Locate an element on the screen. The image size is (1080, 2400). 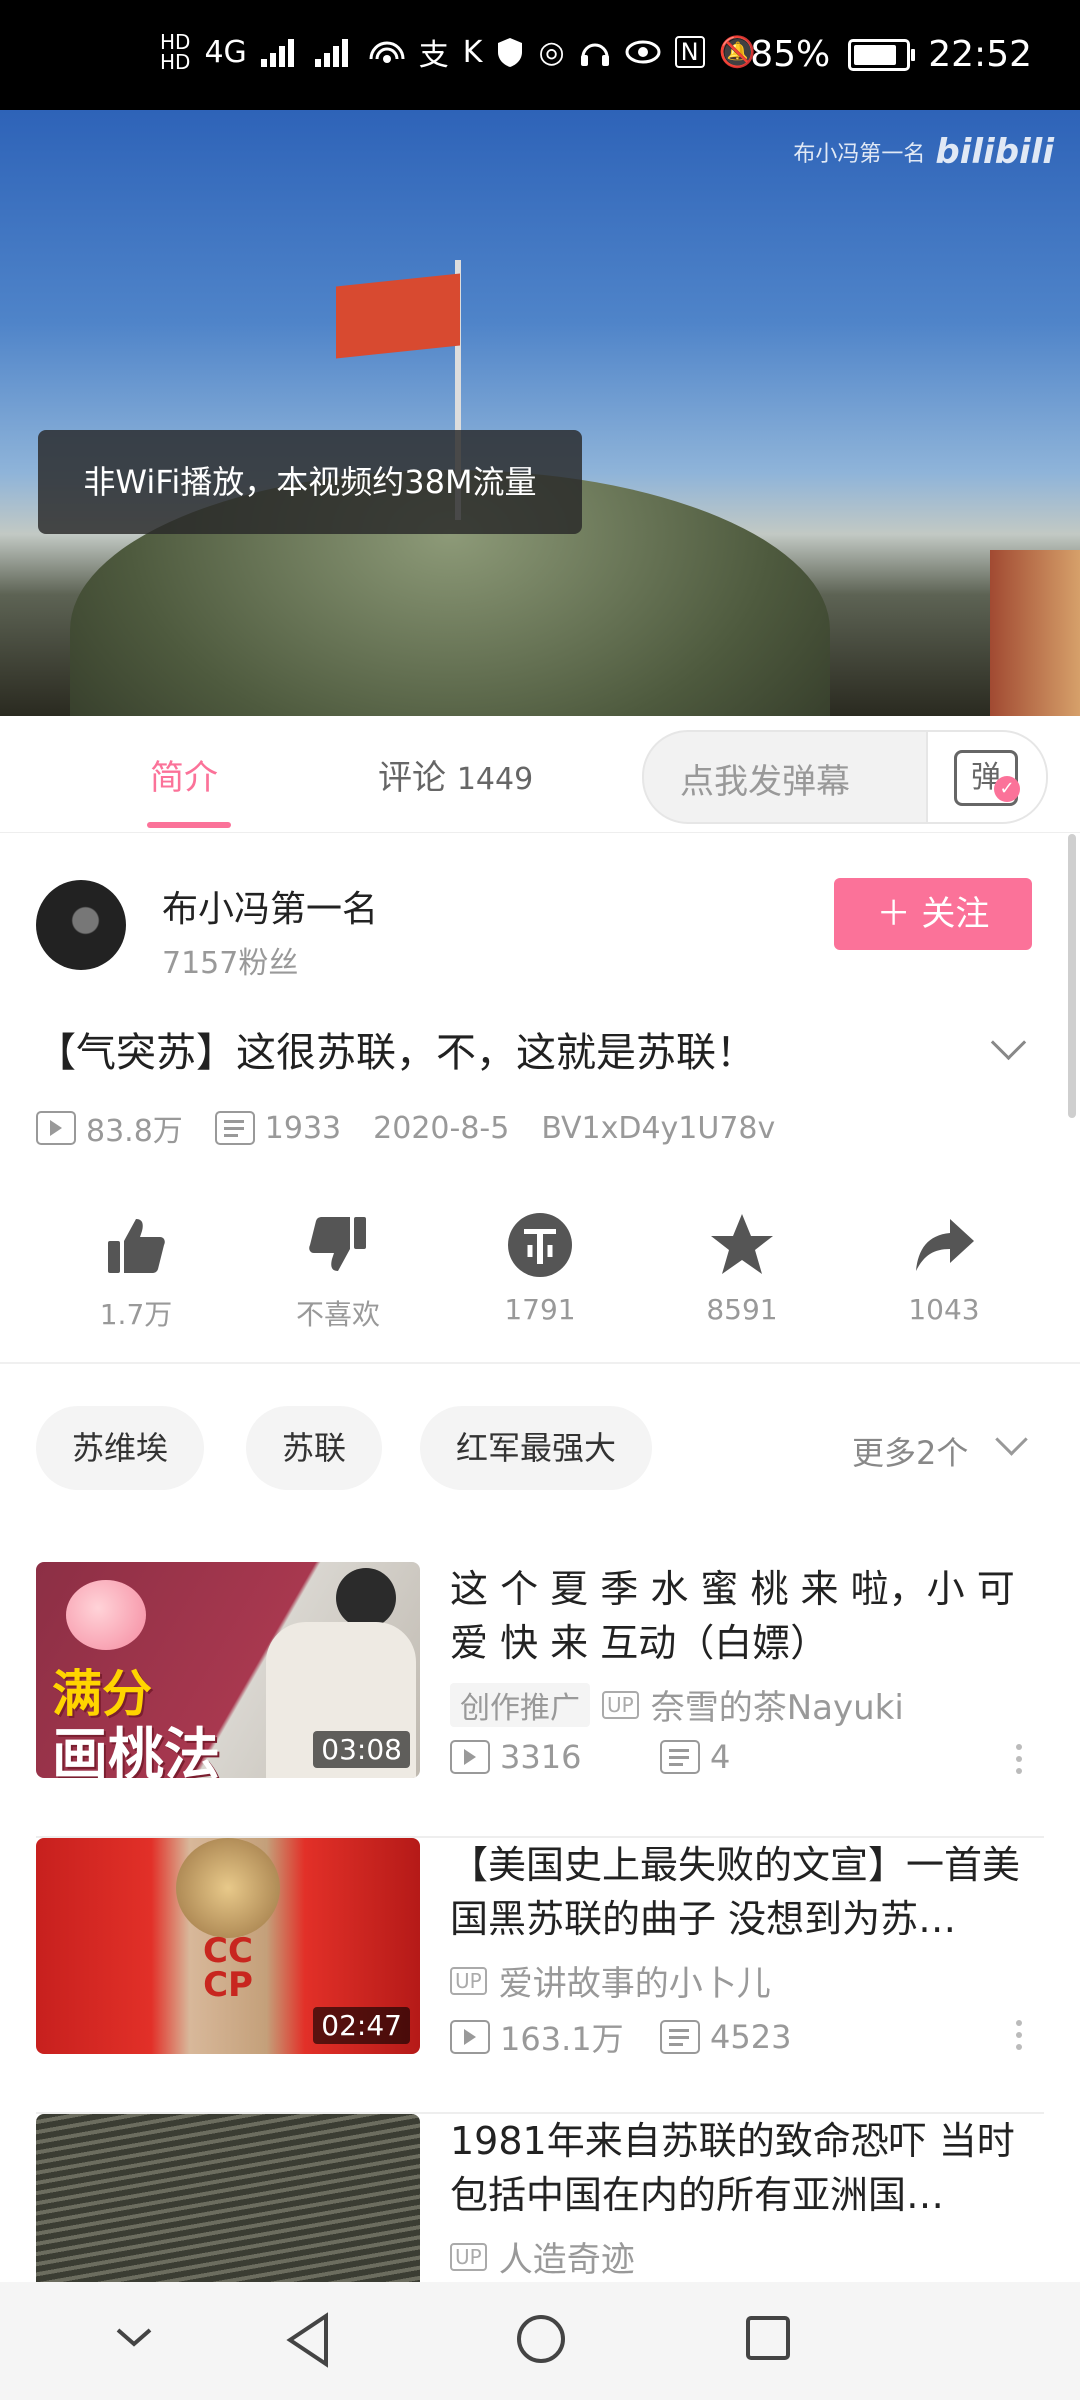
publish-date: 2020-8-5 is located at coordinates (441, 1128).